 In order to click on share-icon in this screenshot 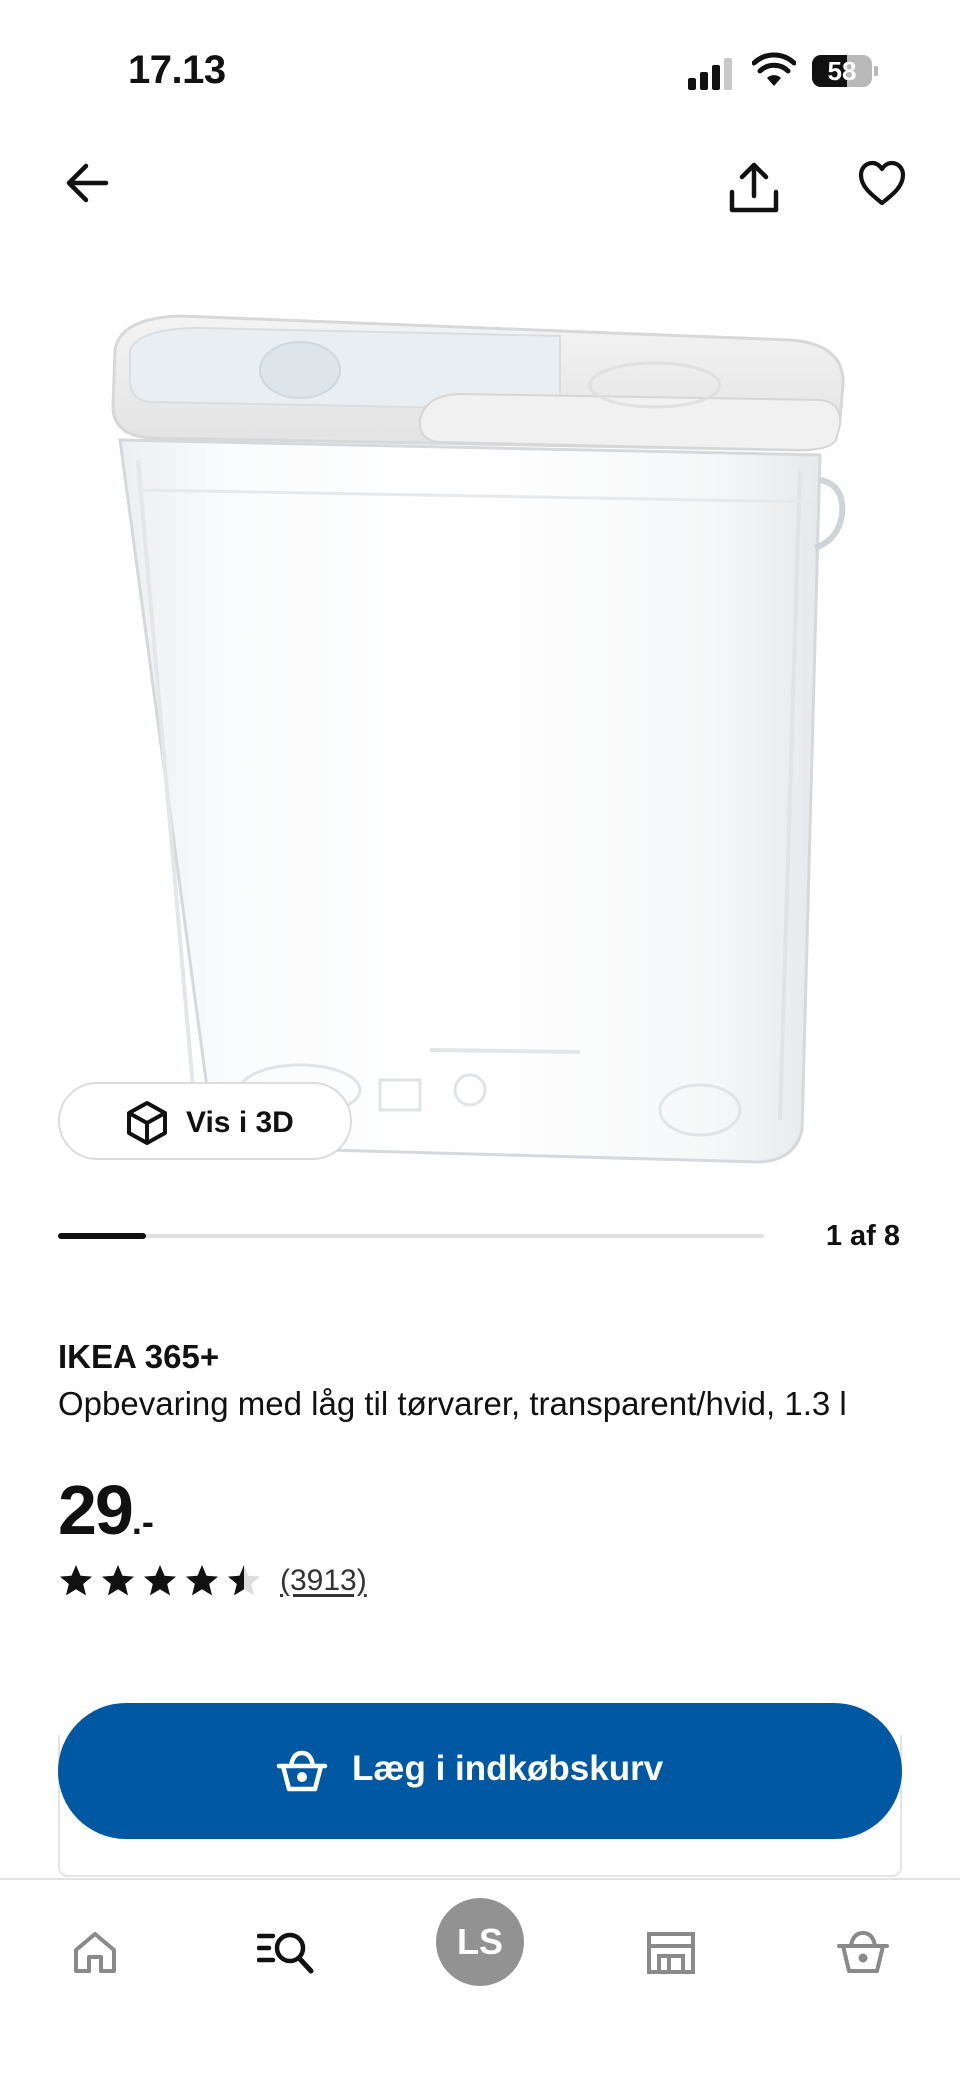, I will do `click(754, 188)`.